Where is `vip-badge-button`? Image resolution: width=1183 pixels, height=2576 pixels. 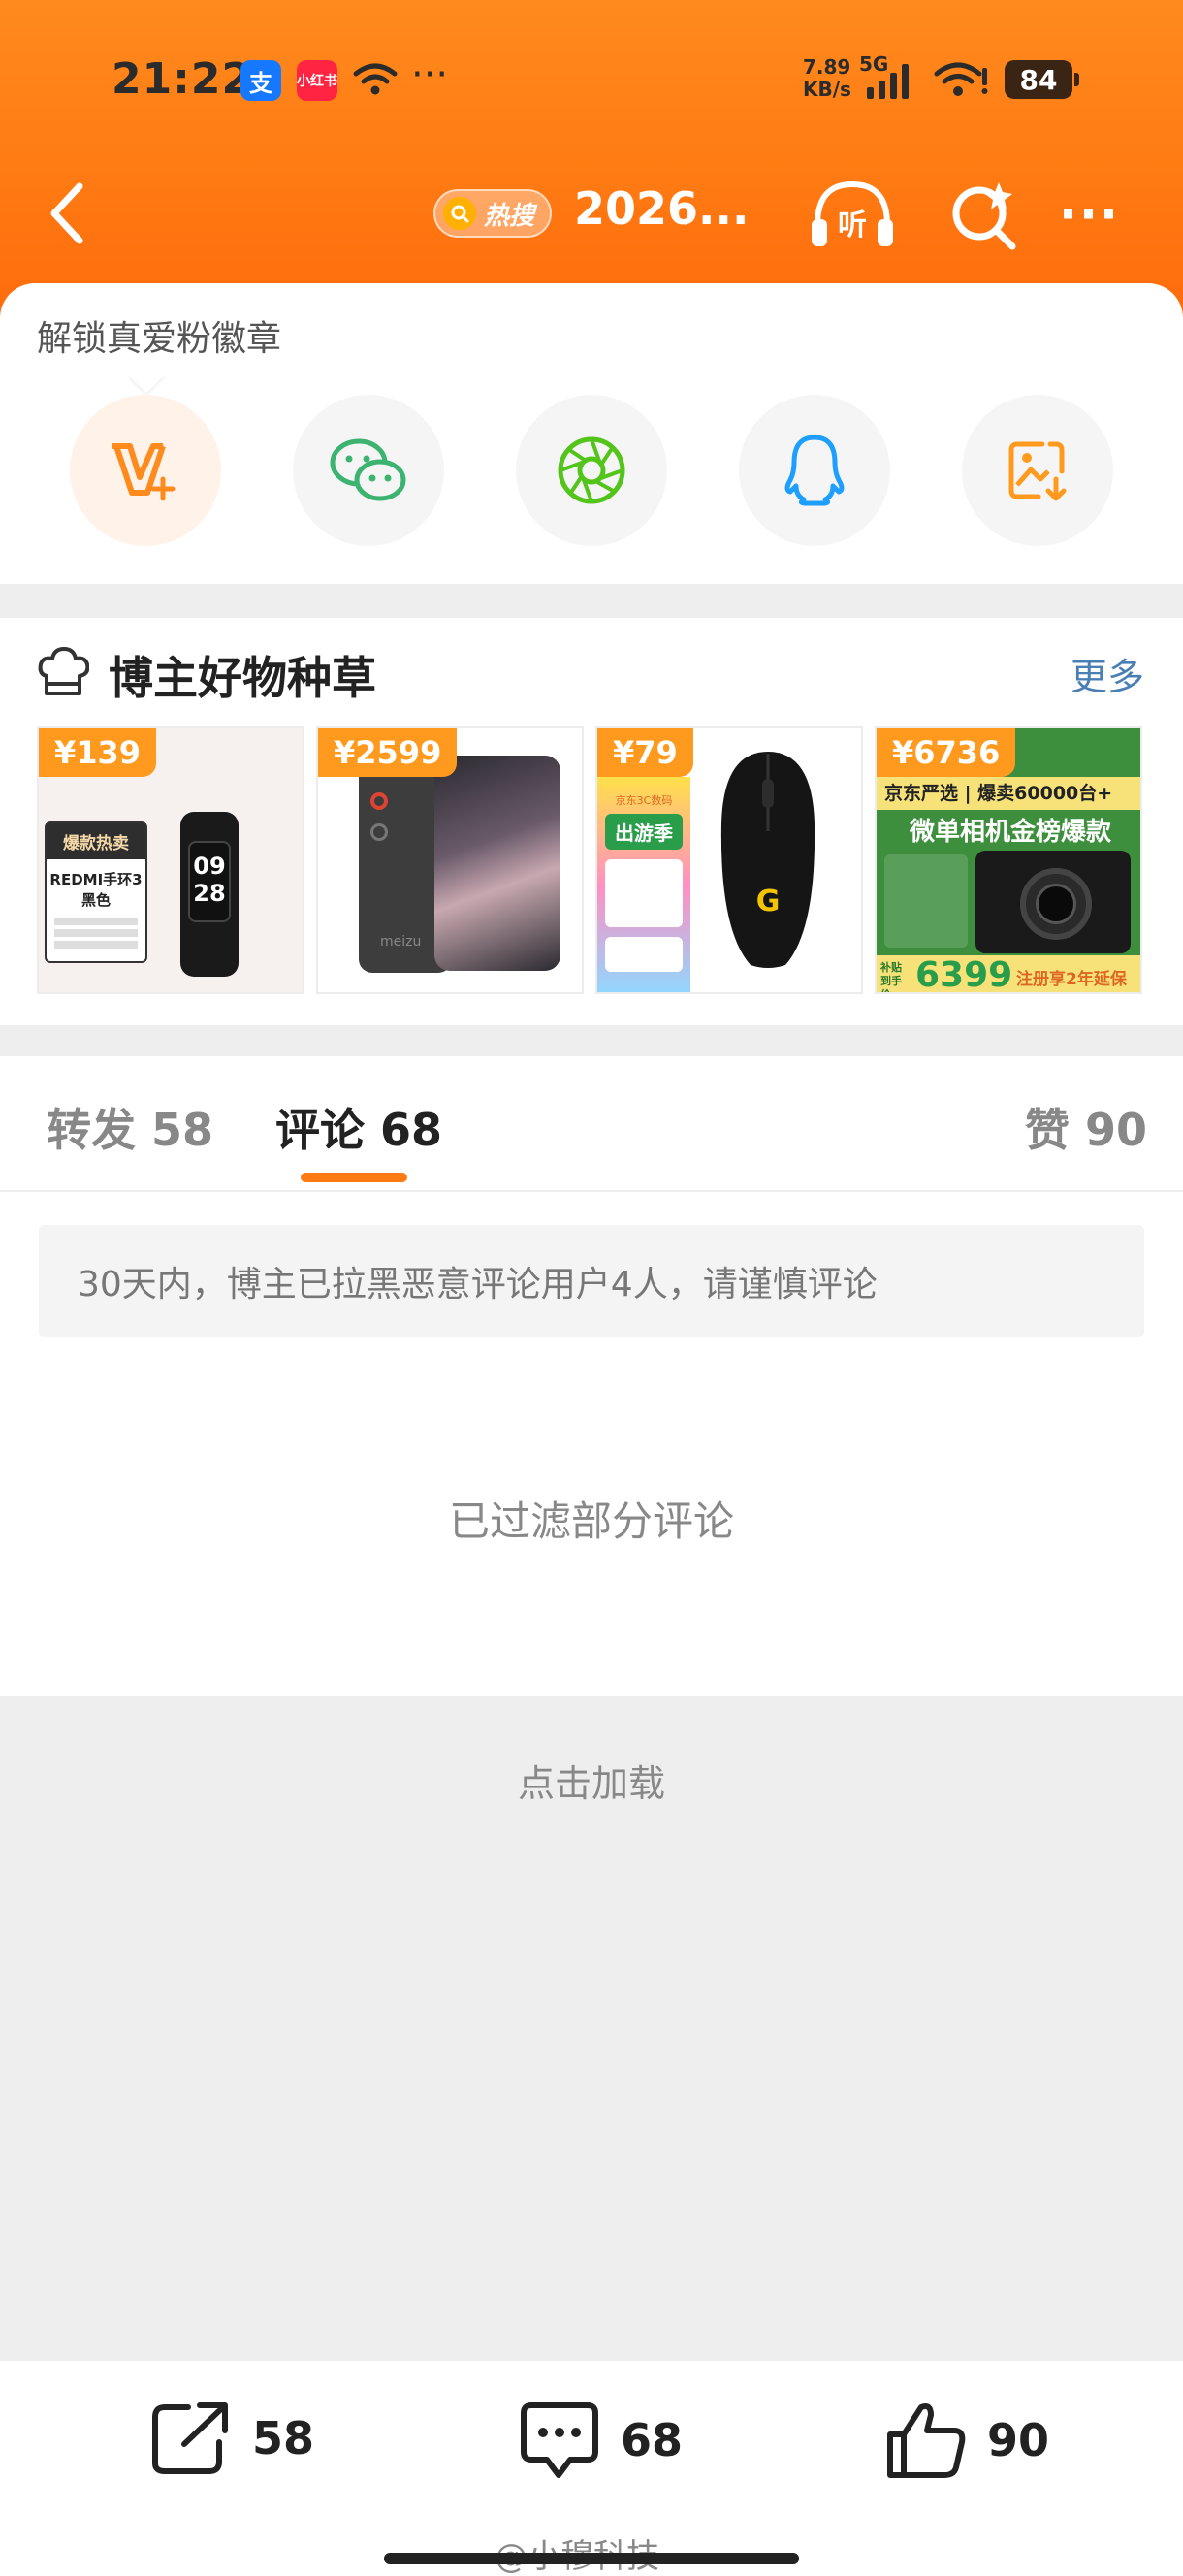
vip-badge-button is located at coordinates (145, 470).